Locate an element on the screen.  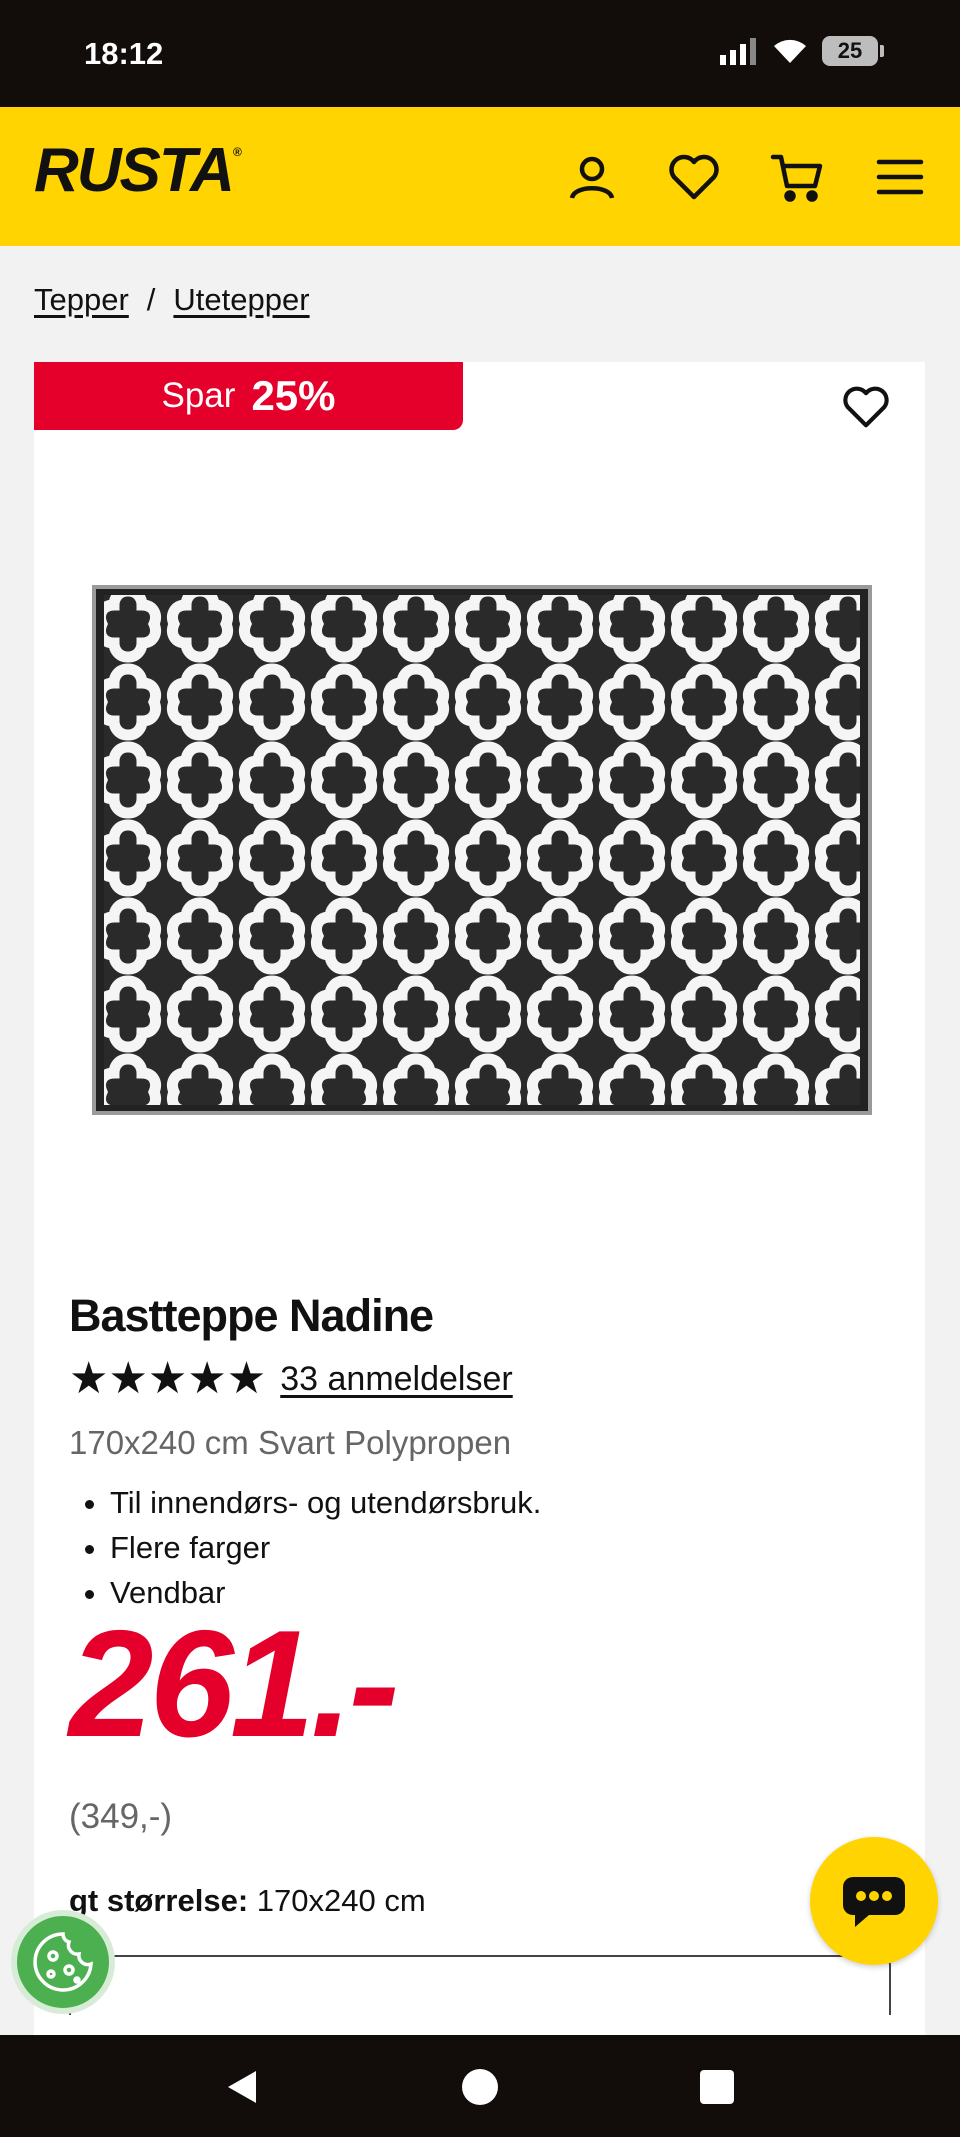
cart-icon is located at coordinates (797, 177).